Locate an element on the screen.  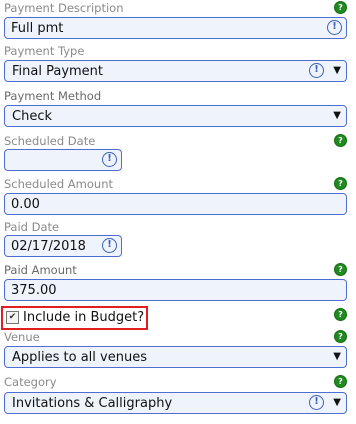
paid-amount-value: 375.00 is located at coordinates (34, 290).